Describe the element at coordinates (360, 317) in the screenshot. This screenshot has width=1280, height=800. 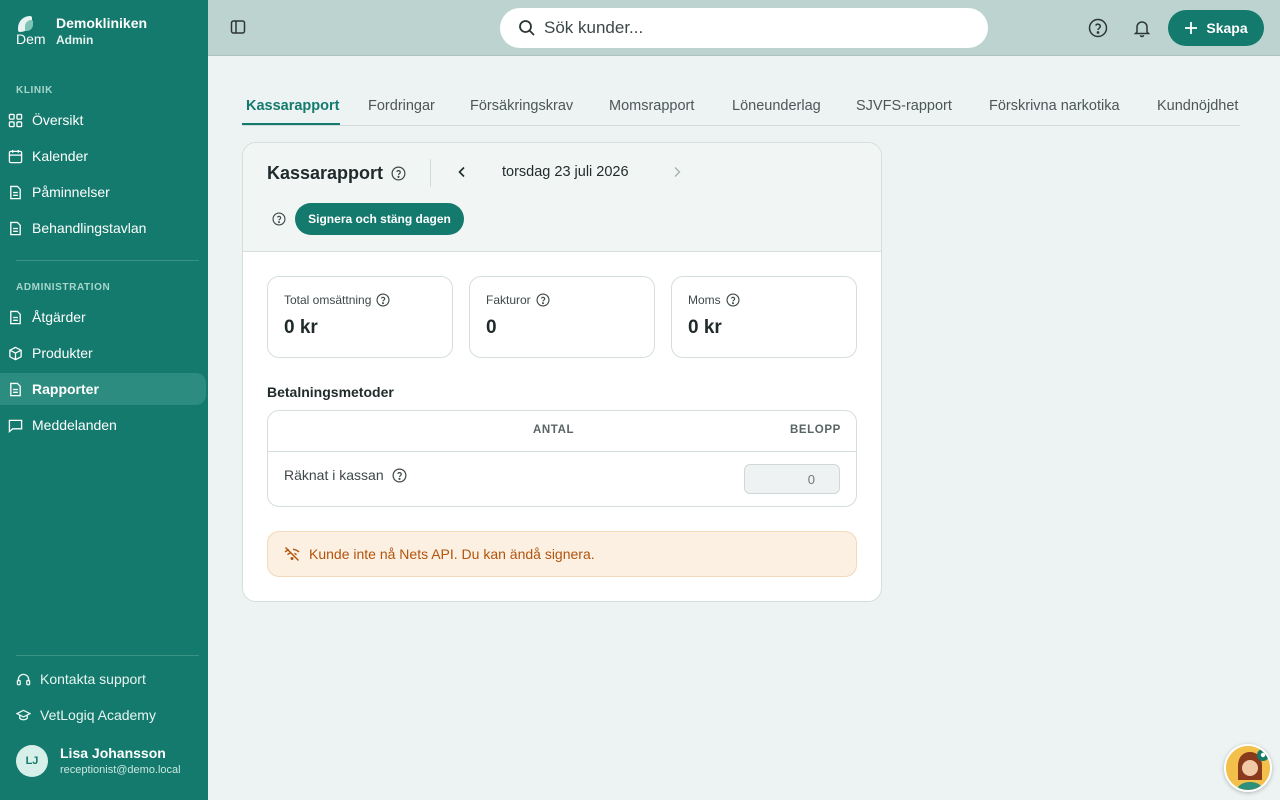
I see `stat-total-turnover: Total omsättning 0 kr` at that location.